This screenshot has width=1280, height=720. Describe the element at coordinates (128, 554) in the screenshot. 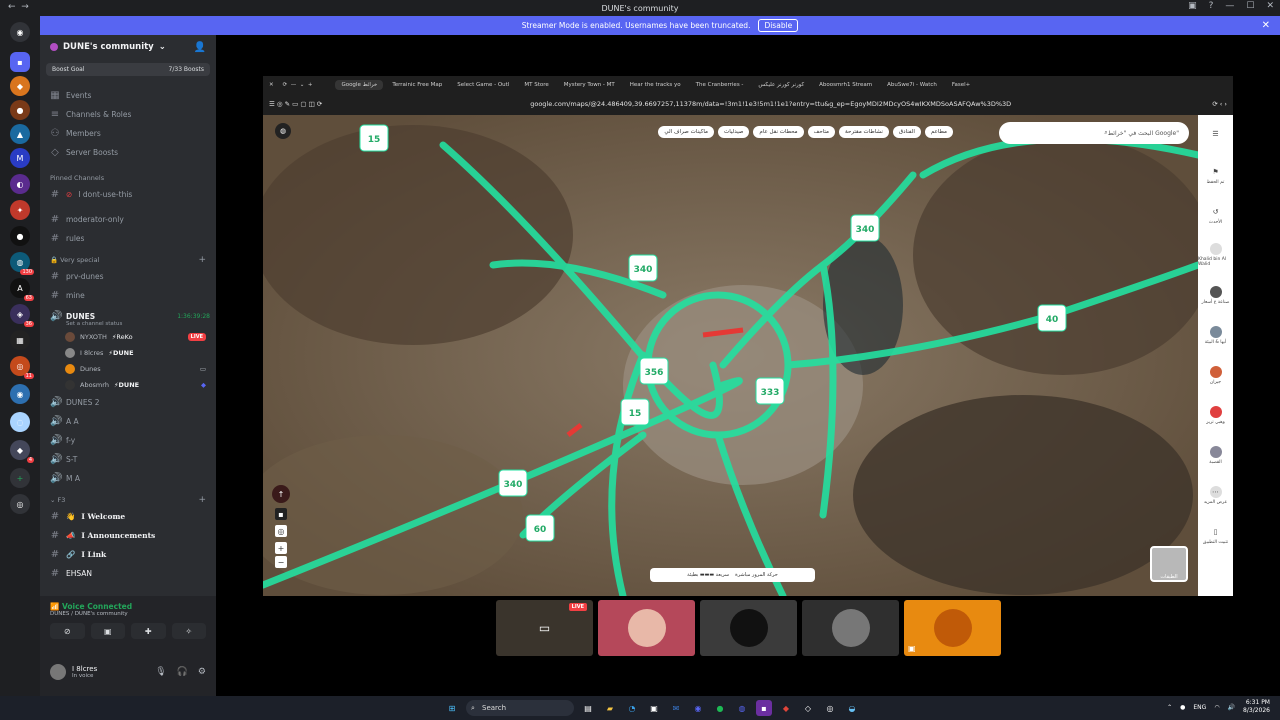

I see `channel-link: # 🔗 I Link` at that location.